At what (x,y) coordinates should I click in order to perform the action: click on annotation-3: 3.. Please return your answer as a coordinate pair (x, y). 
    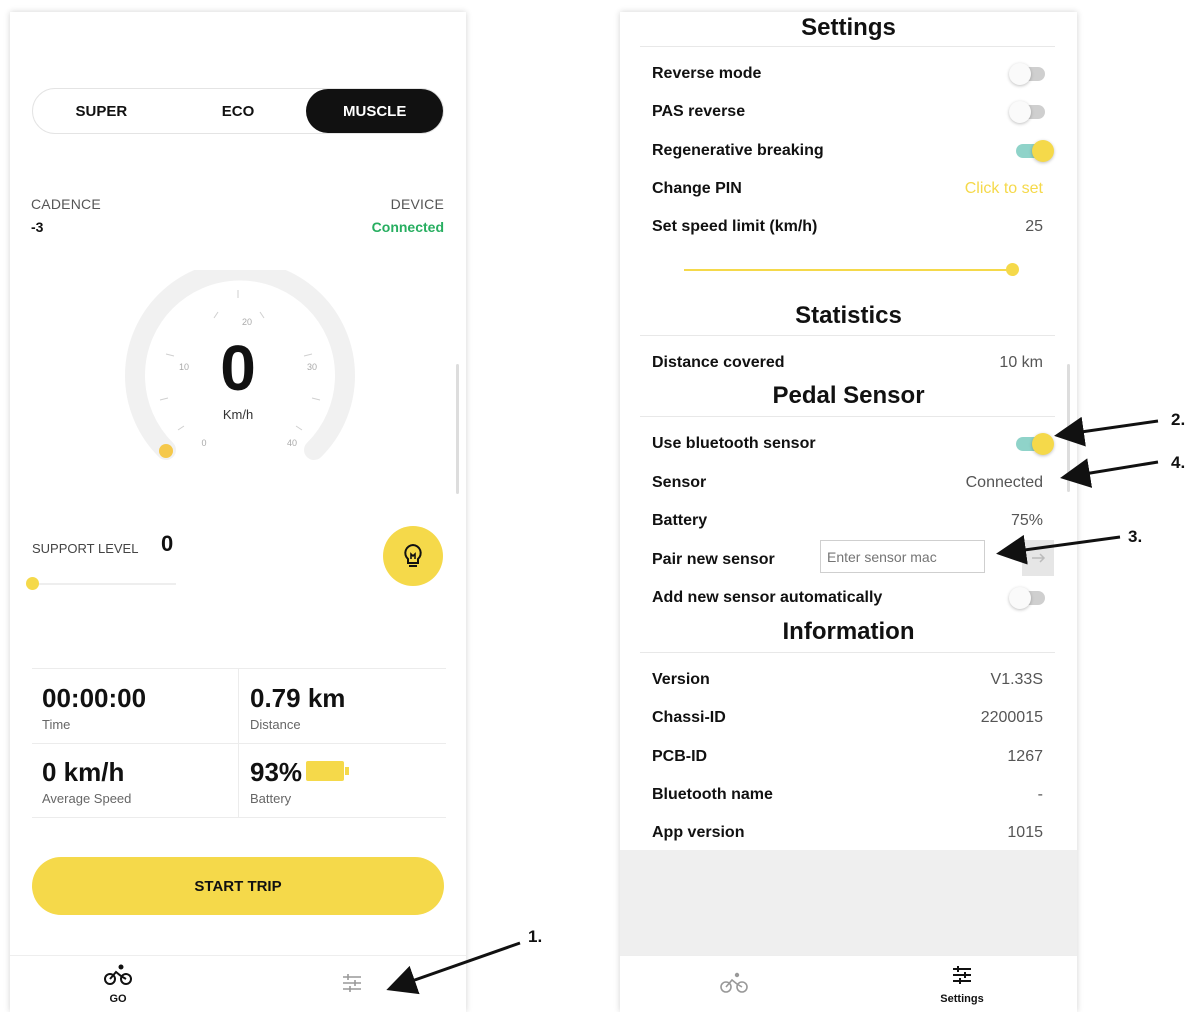
    Looking at the image, I should click on (1135, 536).